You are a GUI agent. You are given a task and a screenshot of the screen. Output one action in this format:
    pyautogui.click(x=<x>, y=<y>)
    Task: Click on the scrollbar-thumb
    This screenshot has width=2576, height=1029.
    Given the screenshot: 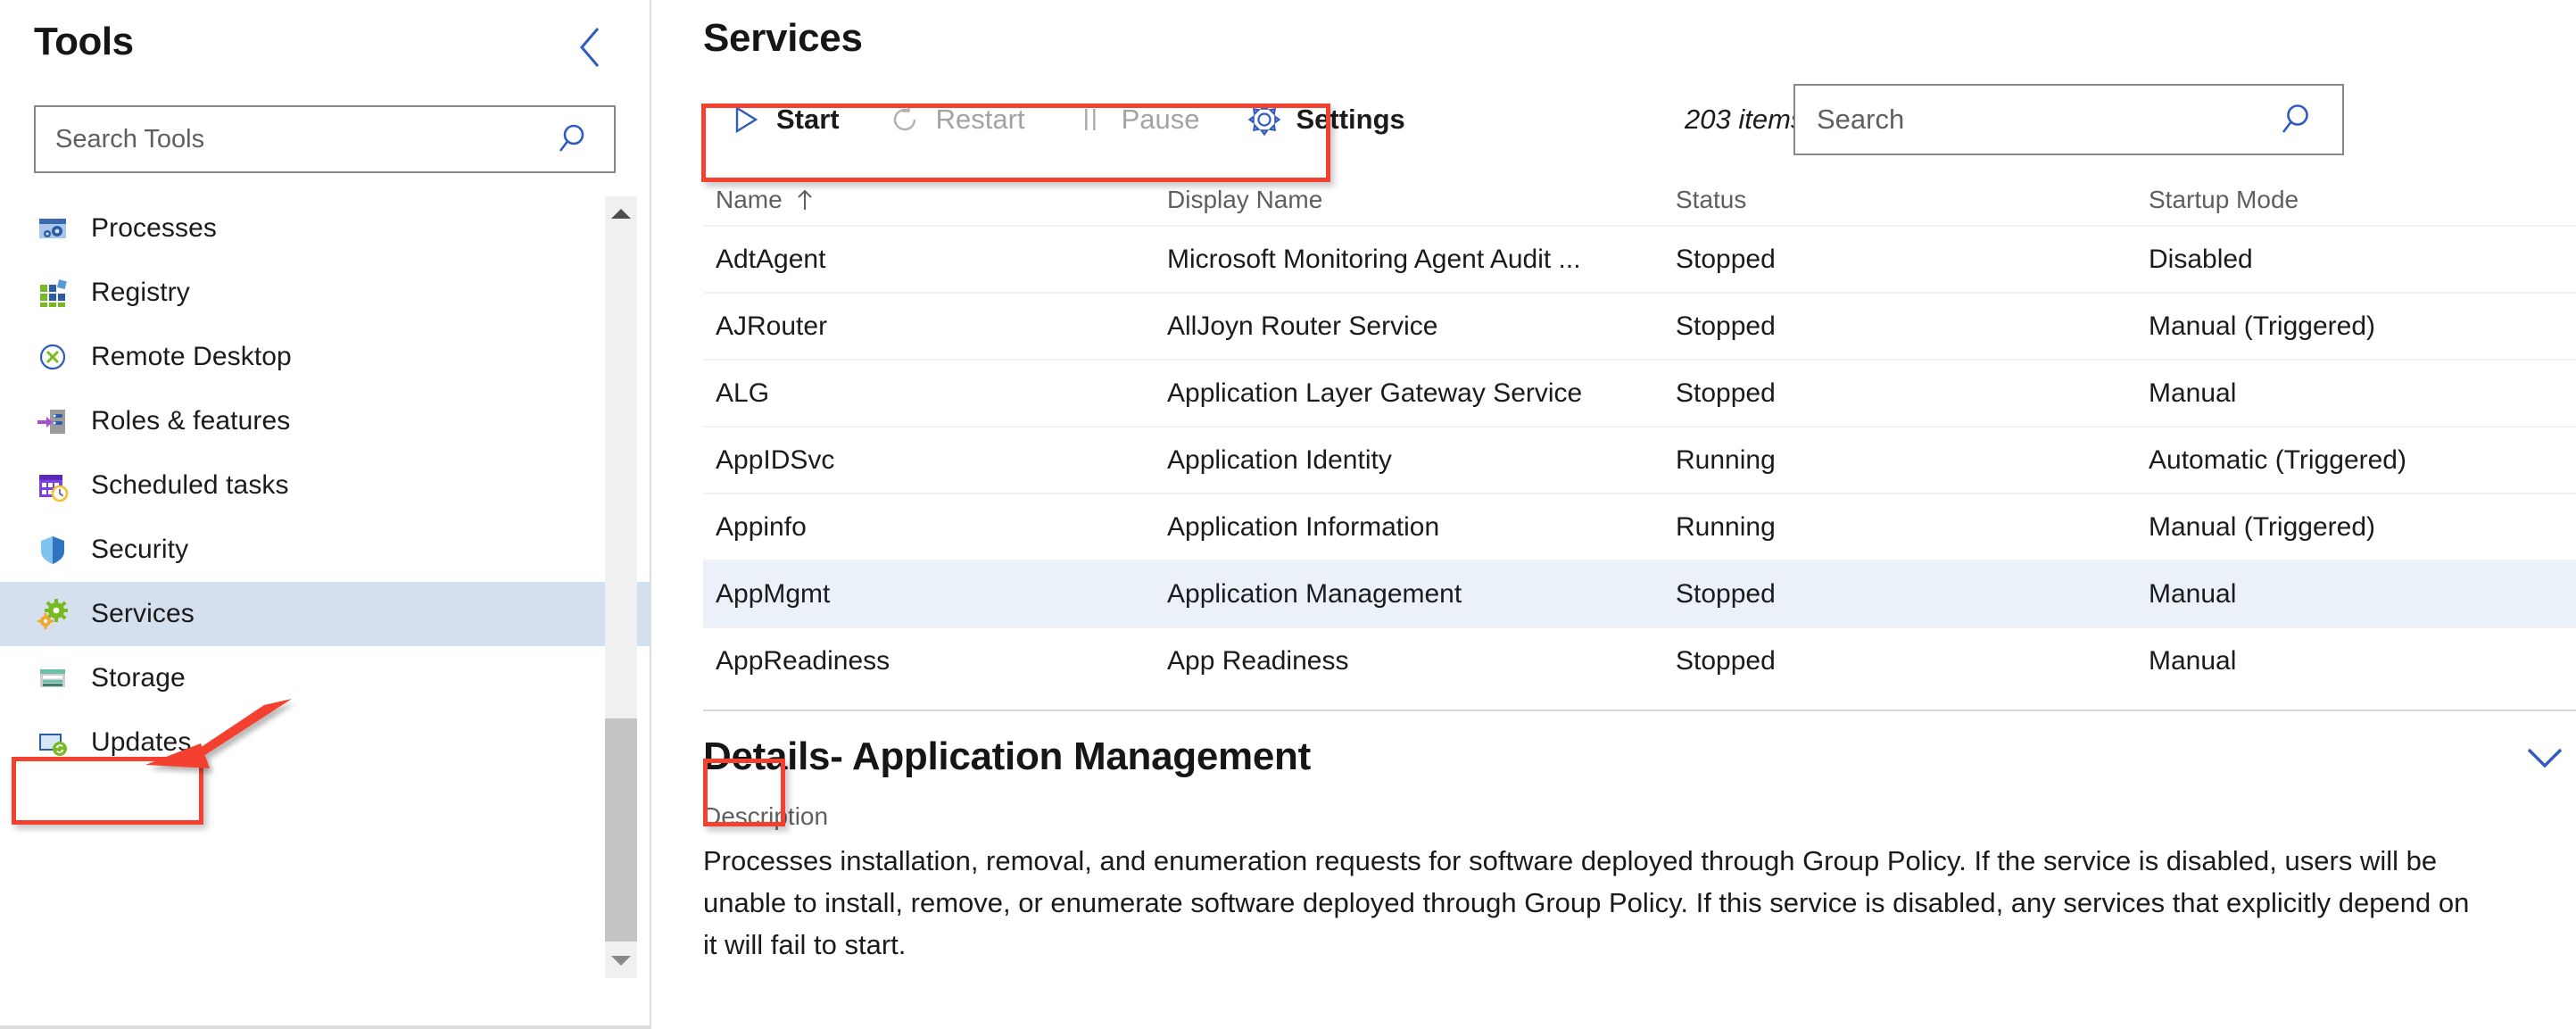 What is the action you would take?
    pyautogui.click(x=621, y=830)
    